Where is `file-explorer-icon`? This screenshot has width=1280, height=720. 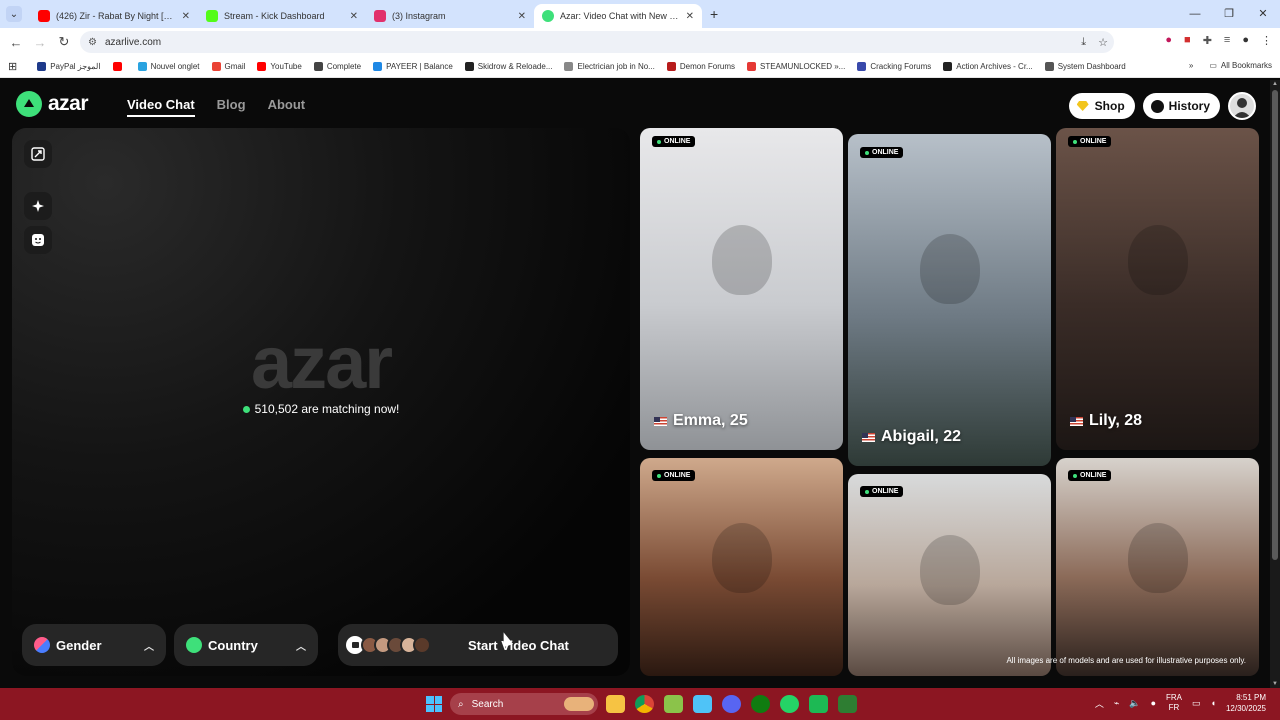
file-explorer-icon is located at coordinates (615, 704).